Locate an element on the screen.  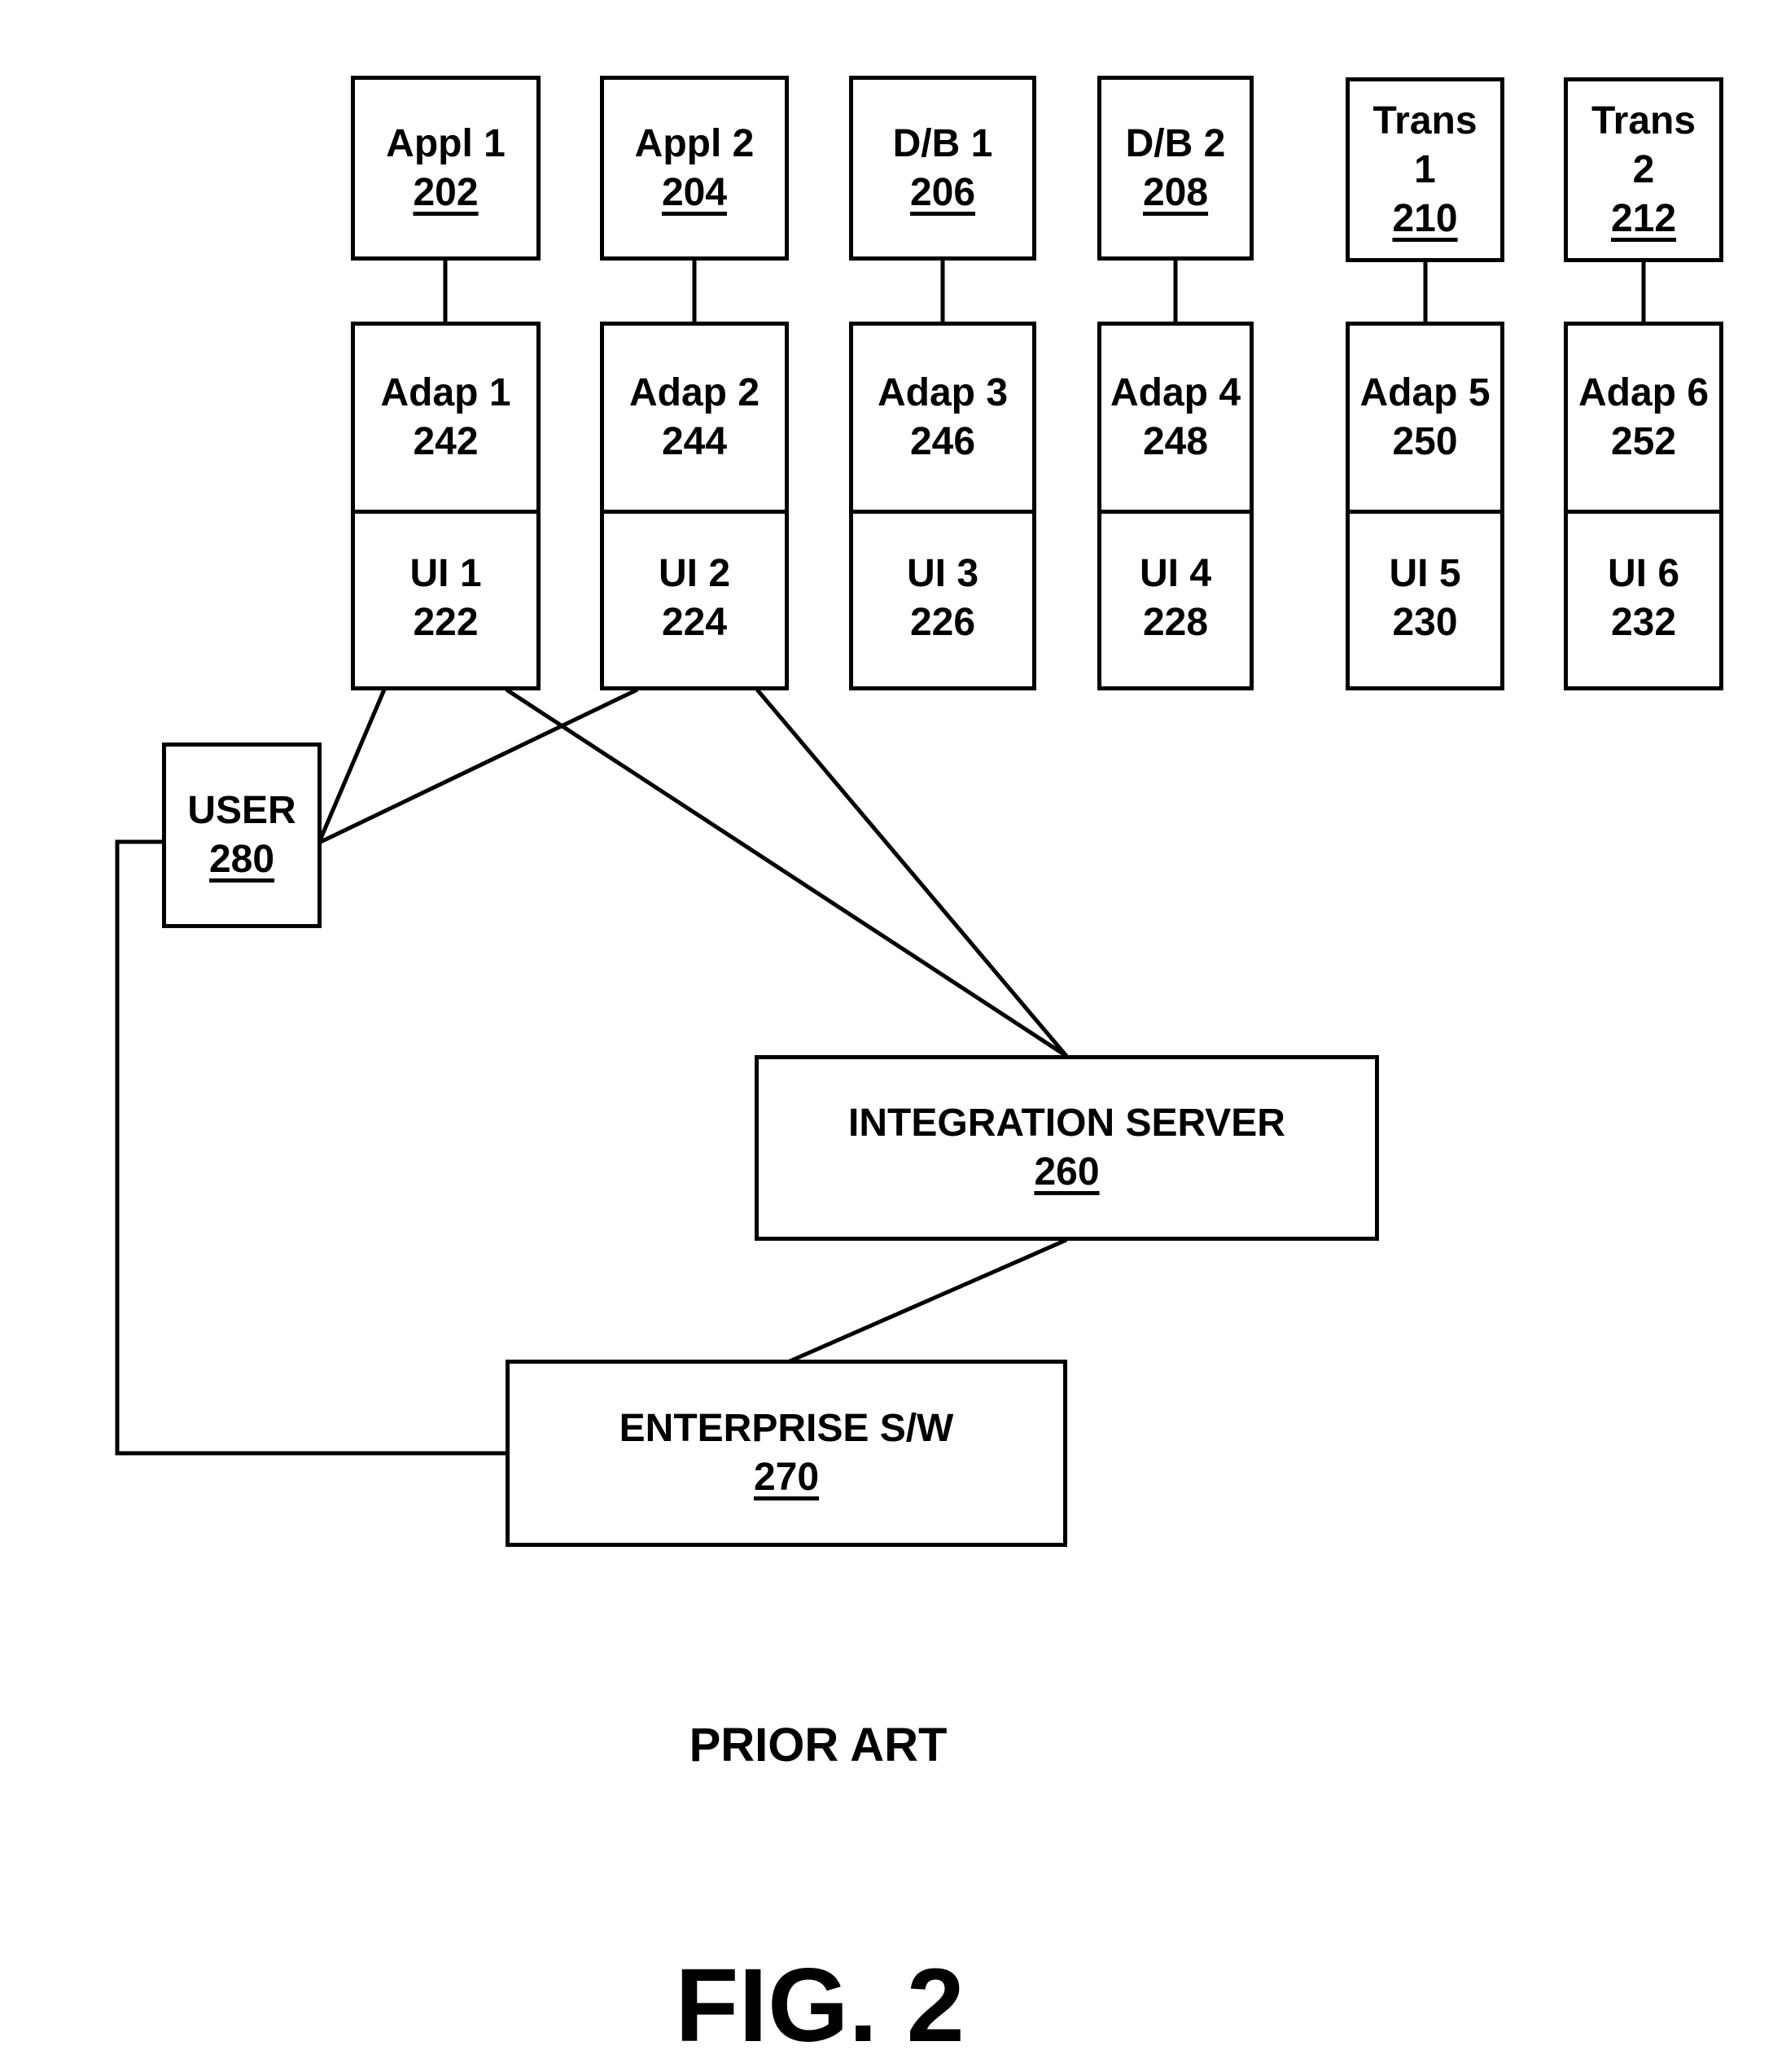
box-label-line-2: 2 is located at coordinates (1643, 169).